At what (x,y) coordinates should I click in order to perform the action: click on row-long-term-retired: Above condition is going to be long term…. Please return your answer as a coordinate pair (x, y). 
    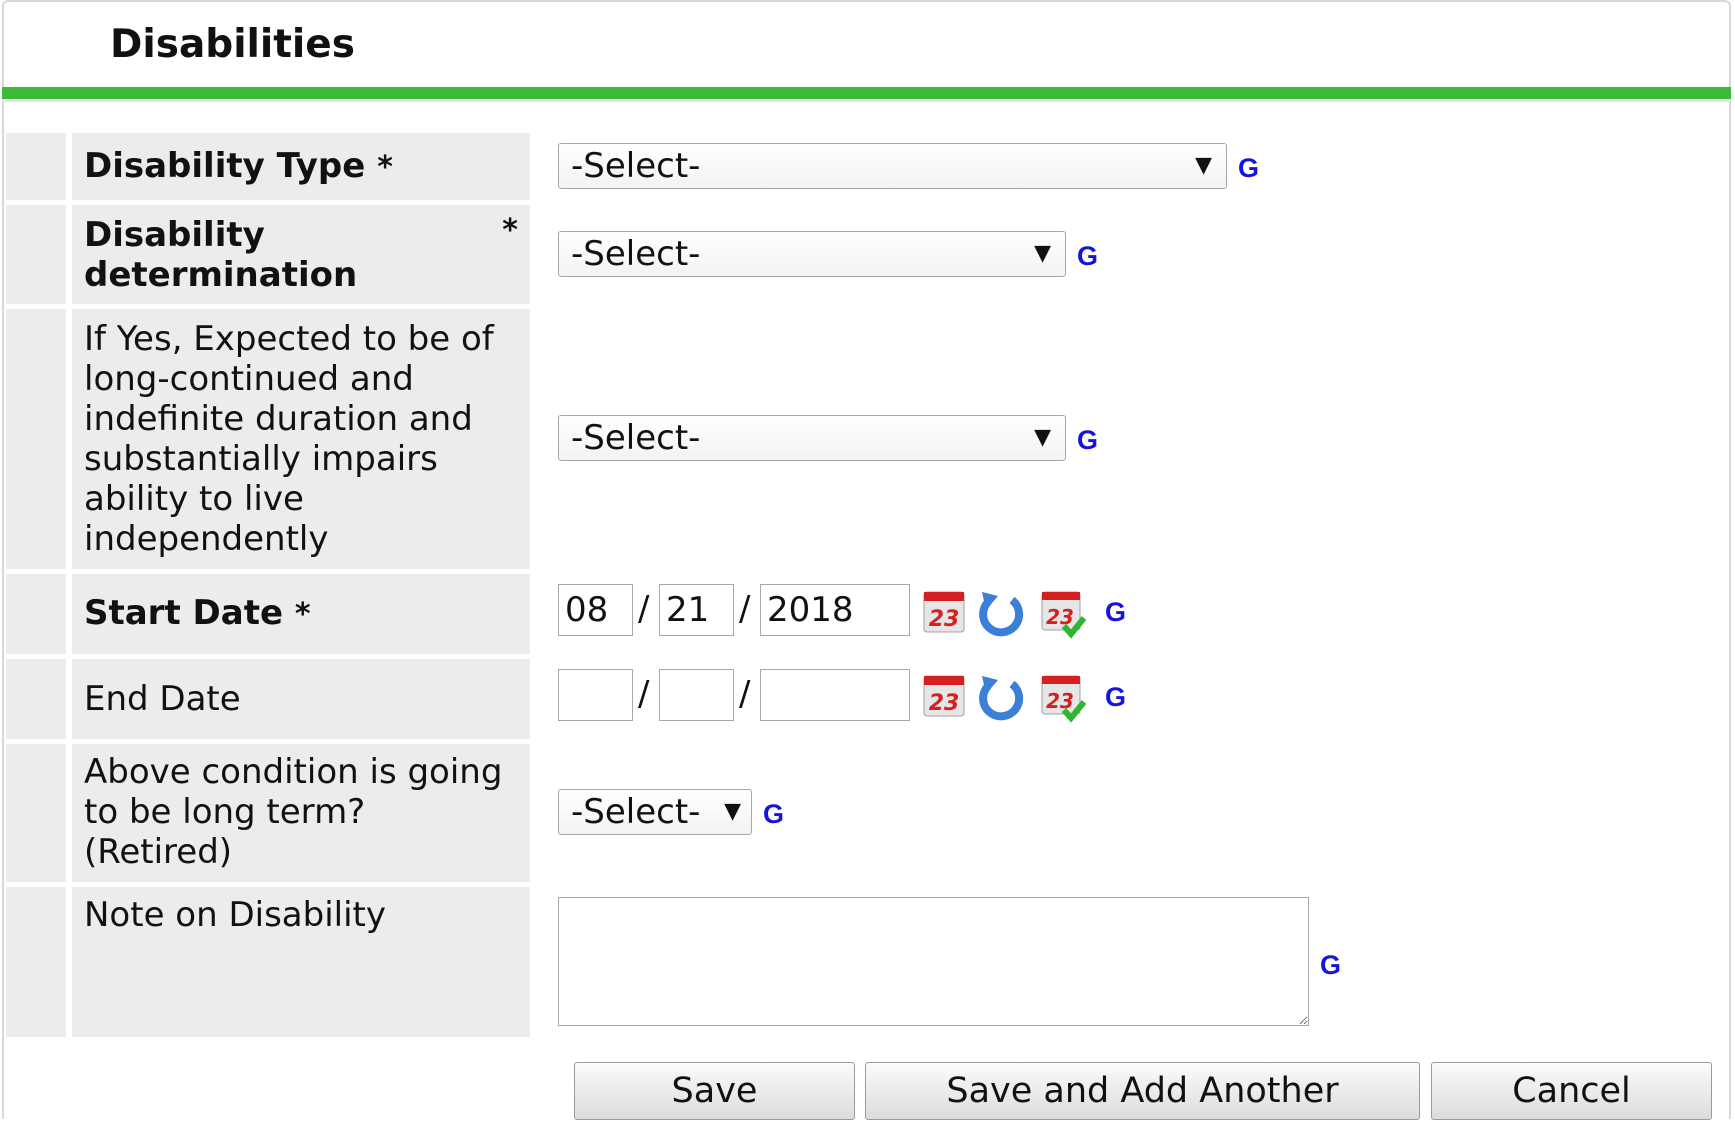
    Looking at the image, I should click on (268, 813).